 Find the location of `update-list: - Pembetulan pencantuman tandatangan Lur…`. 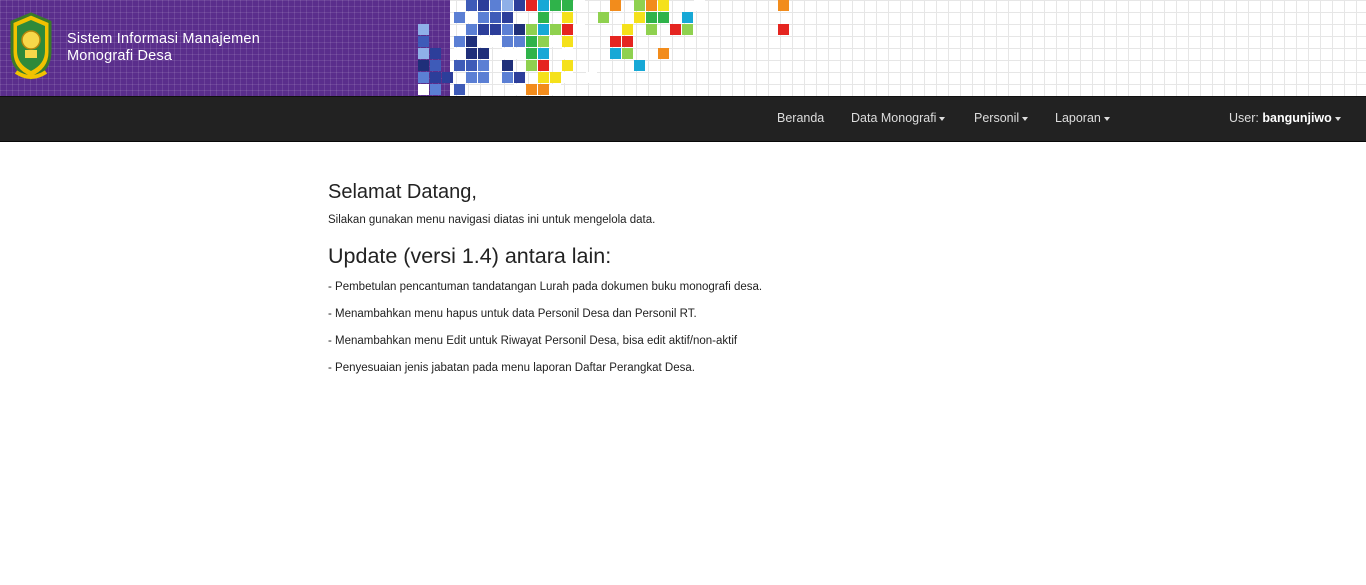

update-list: - Pembetulan pencantuman tandatangan Lur… is located at coordinates (678, 327).